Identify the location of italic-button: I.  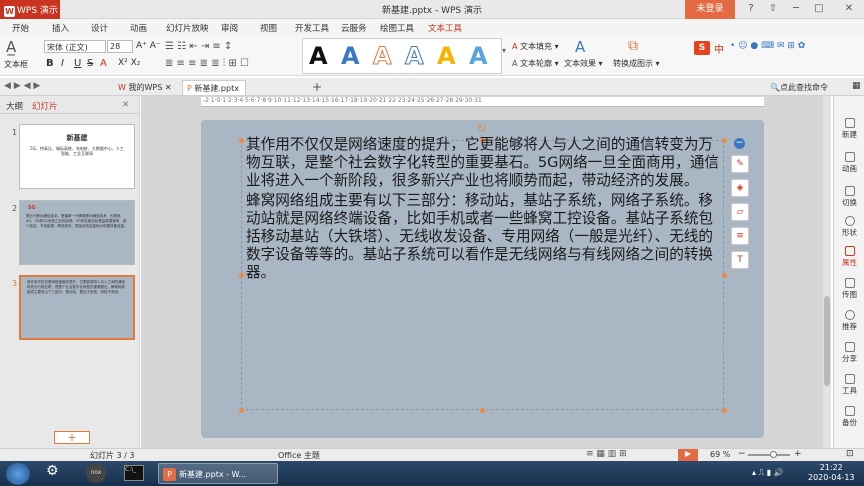
(62, 63).